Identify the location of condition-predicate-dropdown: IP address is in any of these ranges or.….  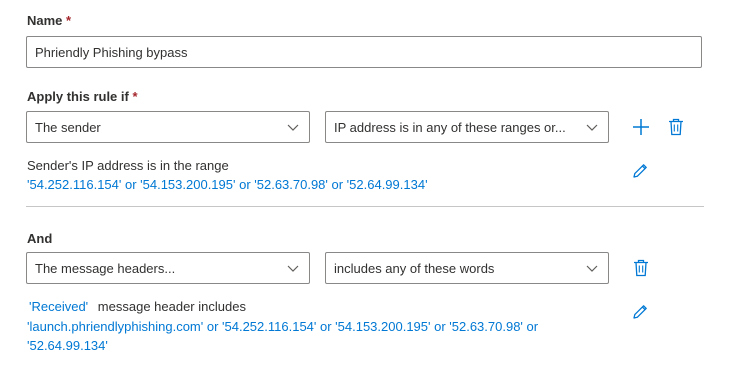
(467, 127).